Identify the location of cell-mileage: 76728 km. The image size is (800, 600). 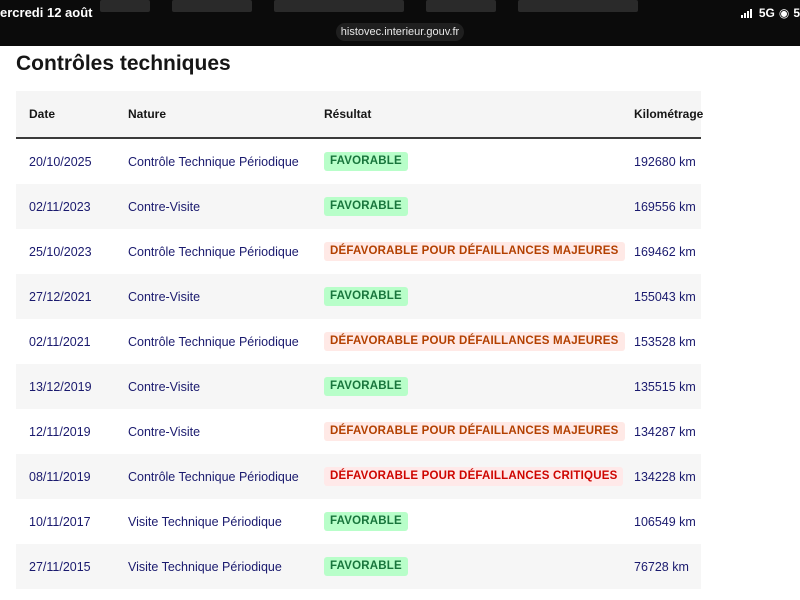
(667, 566).